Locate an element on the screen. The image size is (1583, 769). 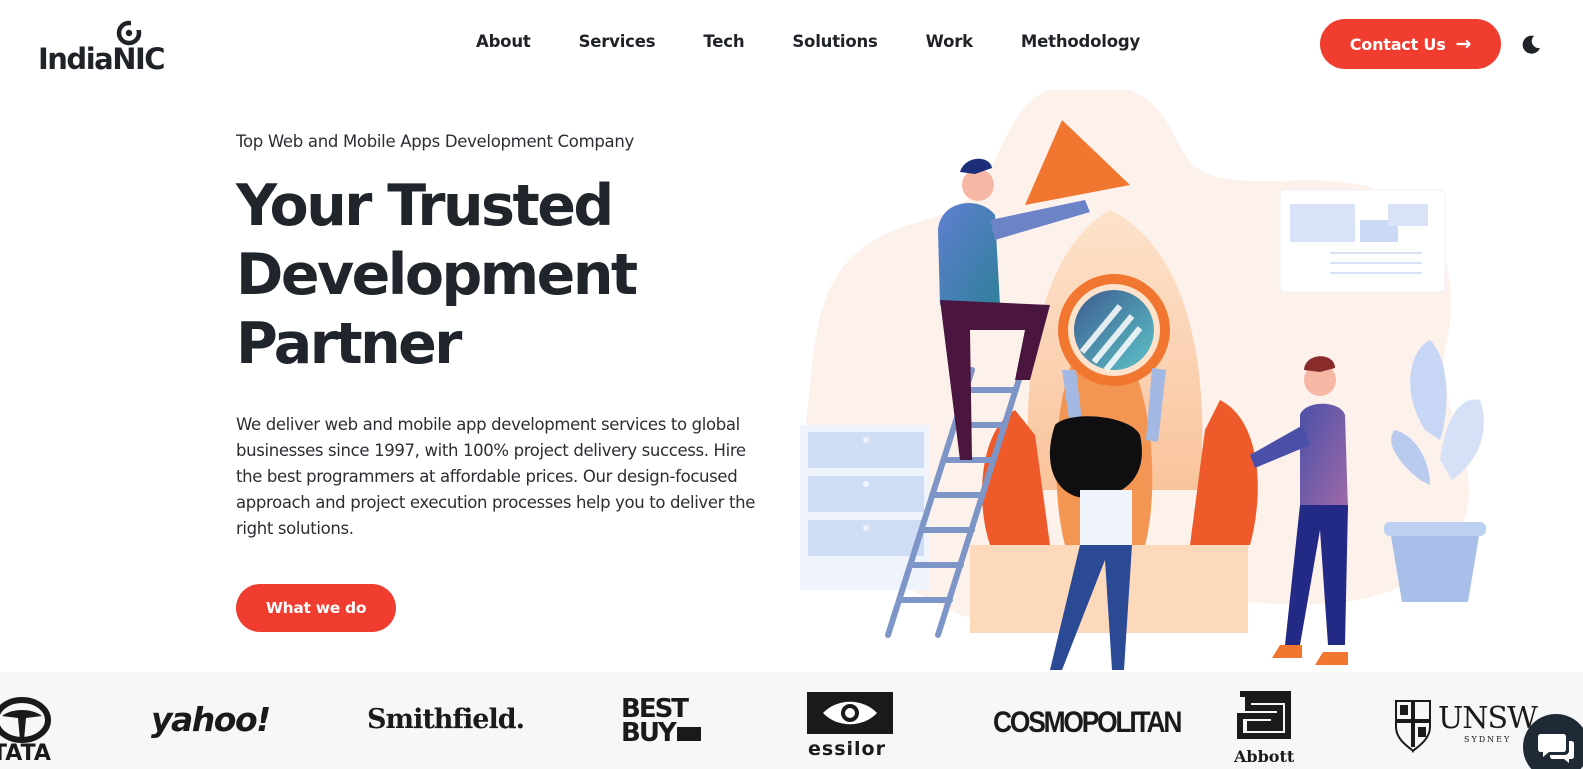
hero-title: Your Trusted Development Partner is located at coordinates (506, 275).